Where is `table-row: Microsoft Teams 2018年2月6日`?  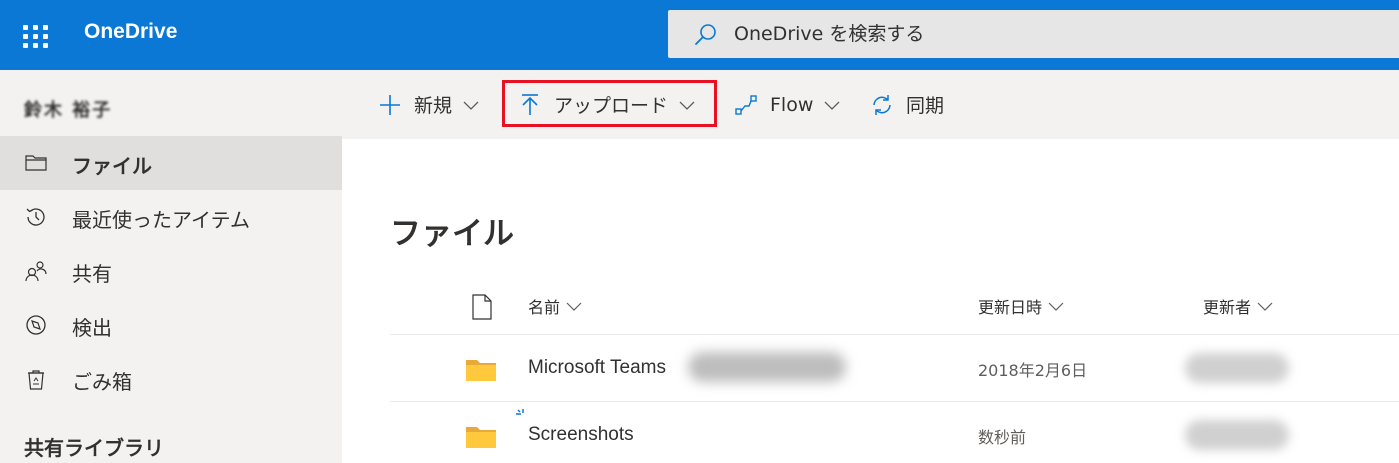 table-row: Microsoft Teams 2018年2月6日 is located at coordinates (894, 368).